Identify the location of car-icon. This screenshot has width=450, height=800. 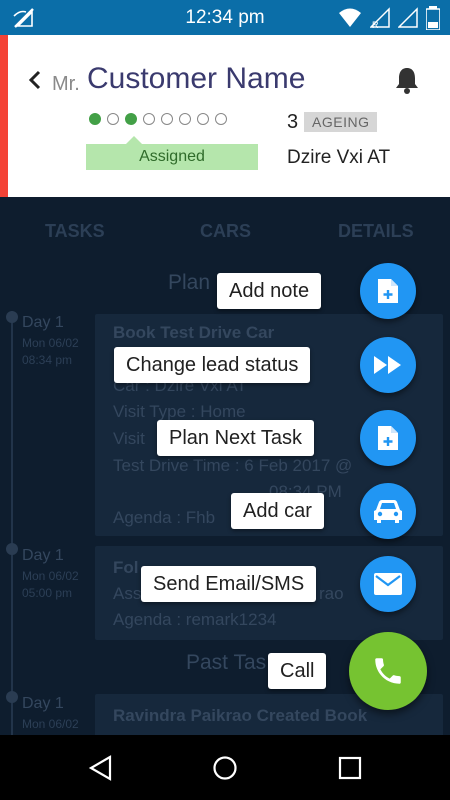
(388, 511).